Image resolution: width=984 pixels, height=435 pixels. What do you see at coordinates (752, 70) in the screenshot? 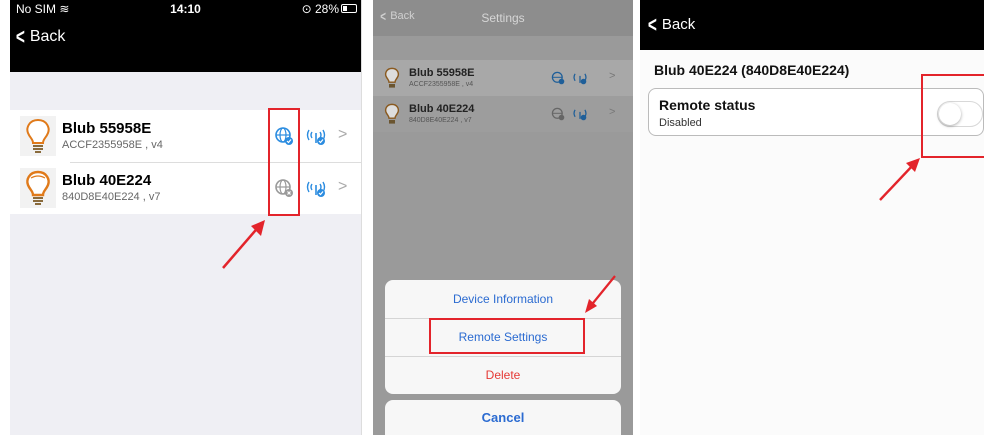
I see `device-title: Blub 40E224 (840D8E40E224)` at bounding box center [752, 70].